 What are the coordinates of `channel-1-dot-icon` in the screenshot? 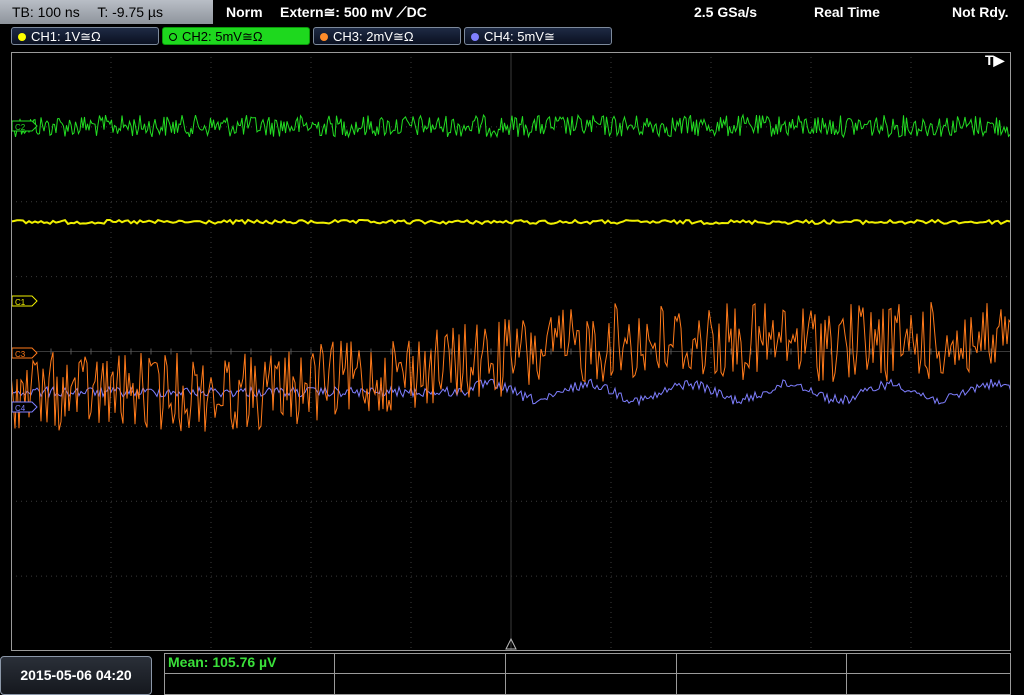 It's located at (22, 37).